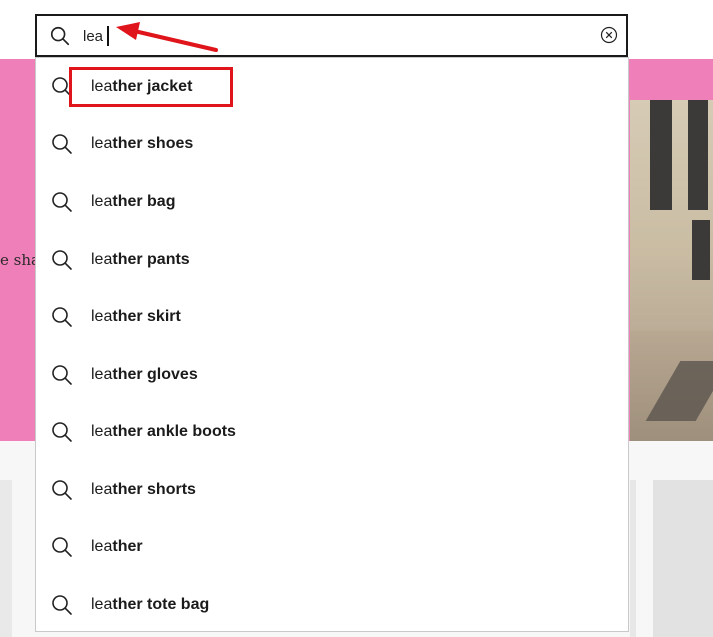 The width and height of the screenshot is (713, 637). Describe the element at coordinates (163, 431) in the screenshot. I see `suggestion-label: leather ankle boots` at that location.